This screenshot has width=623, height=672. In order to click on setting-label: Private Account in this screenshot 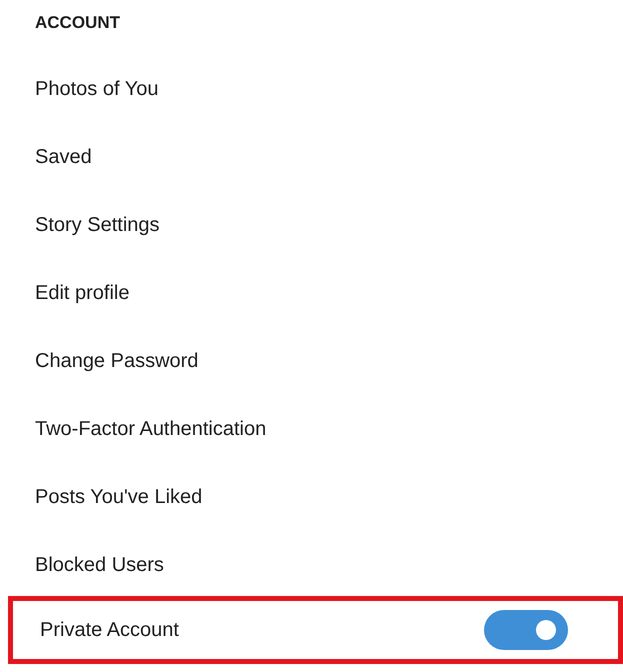, I will do `click(109, 630)`.